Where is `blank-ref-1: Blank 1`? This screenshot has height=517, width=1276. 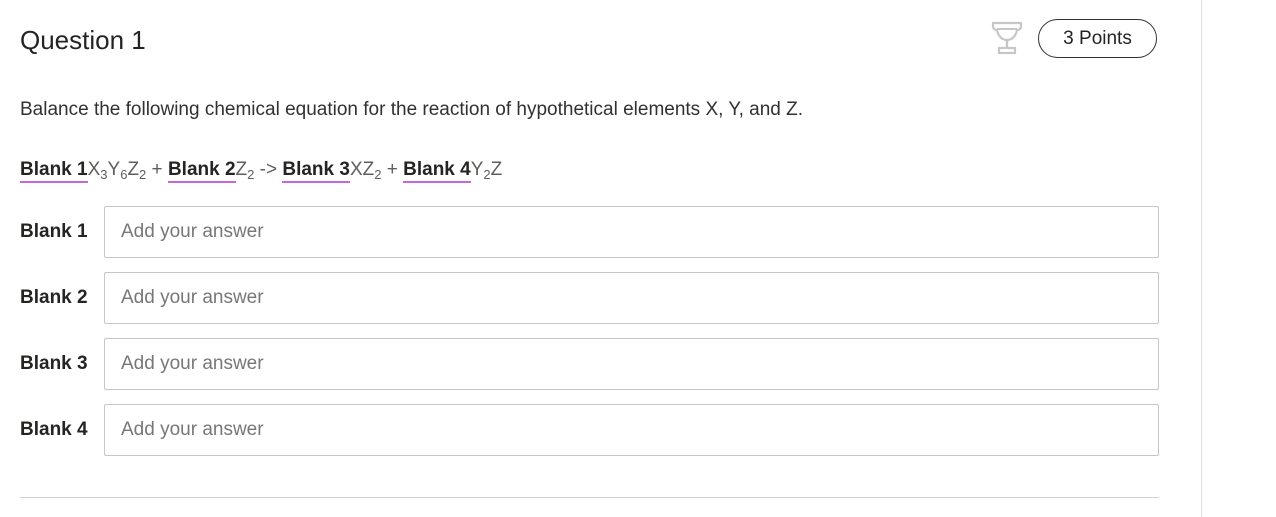
blank-ref-1: Blank 1 is located at coordinates (54, 171).